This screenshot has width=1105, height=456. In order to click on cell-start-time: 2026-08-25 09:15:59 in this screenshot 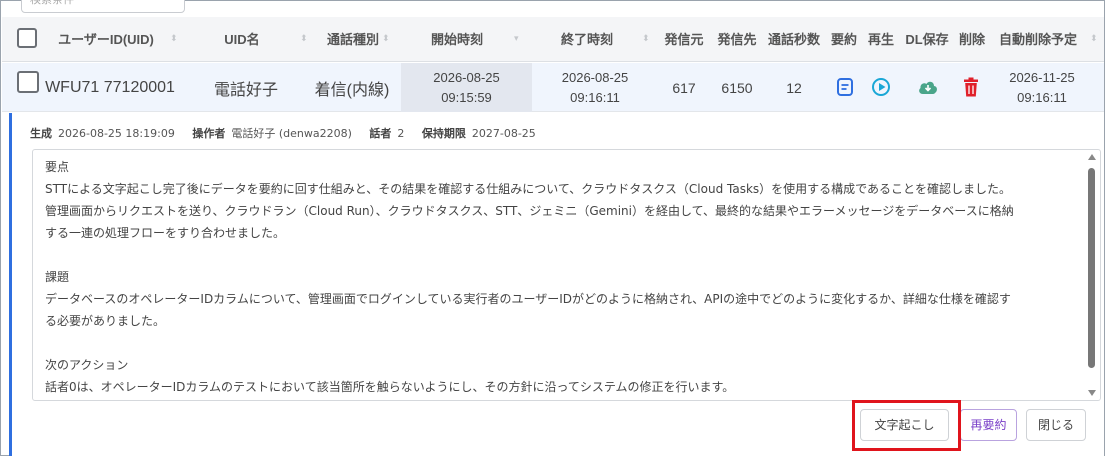, I will do `click(466, 87)`.